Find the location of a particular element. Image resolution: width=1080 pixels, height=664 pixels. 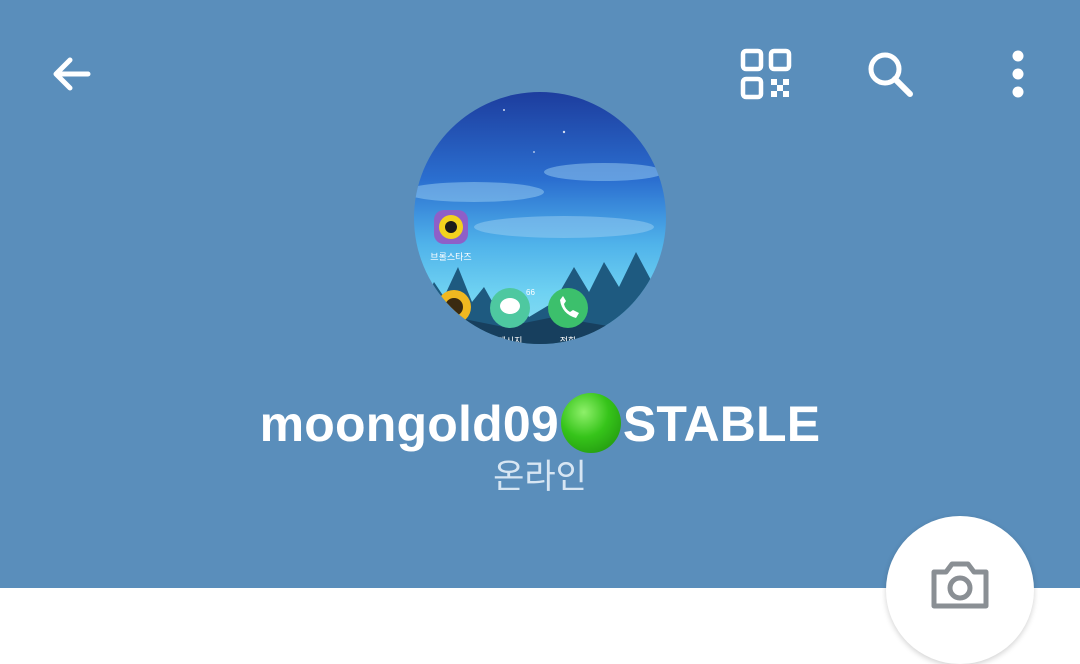

search-icon is located at coordinates (890, 74).